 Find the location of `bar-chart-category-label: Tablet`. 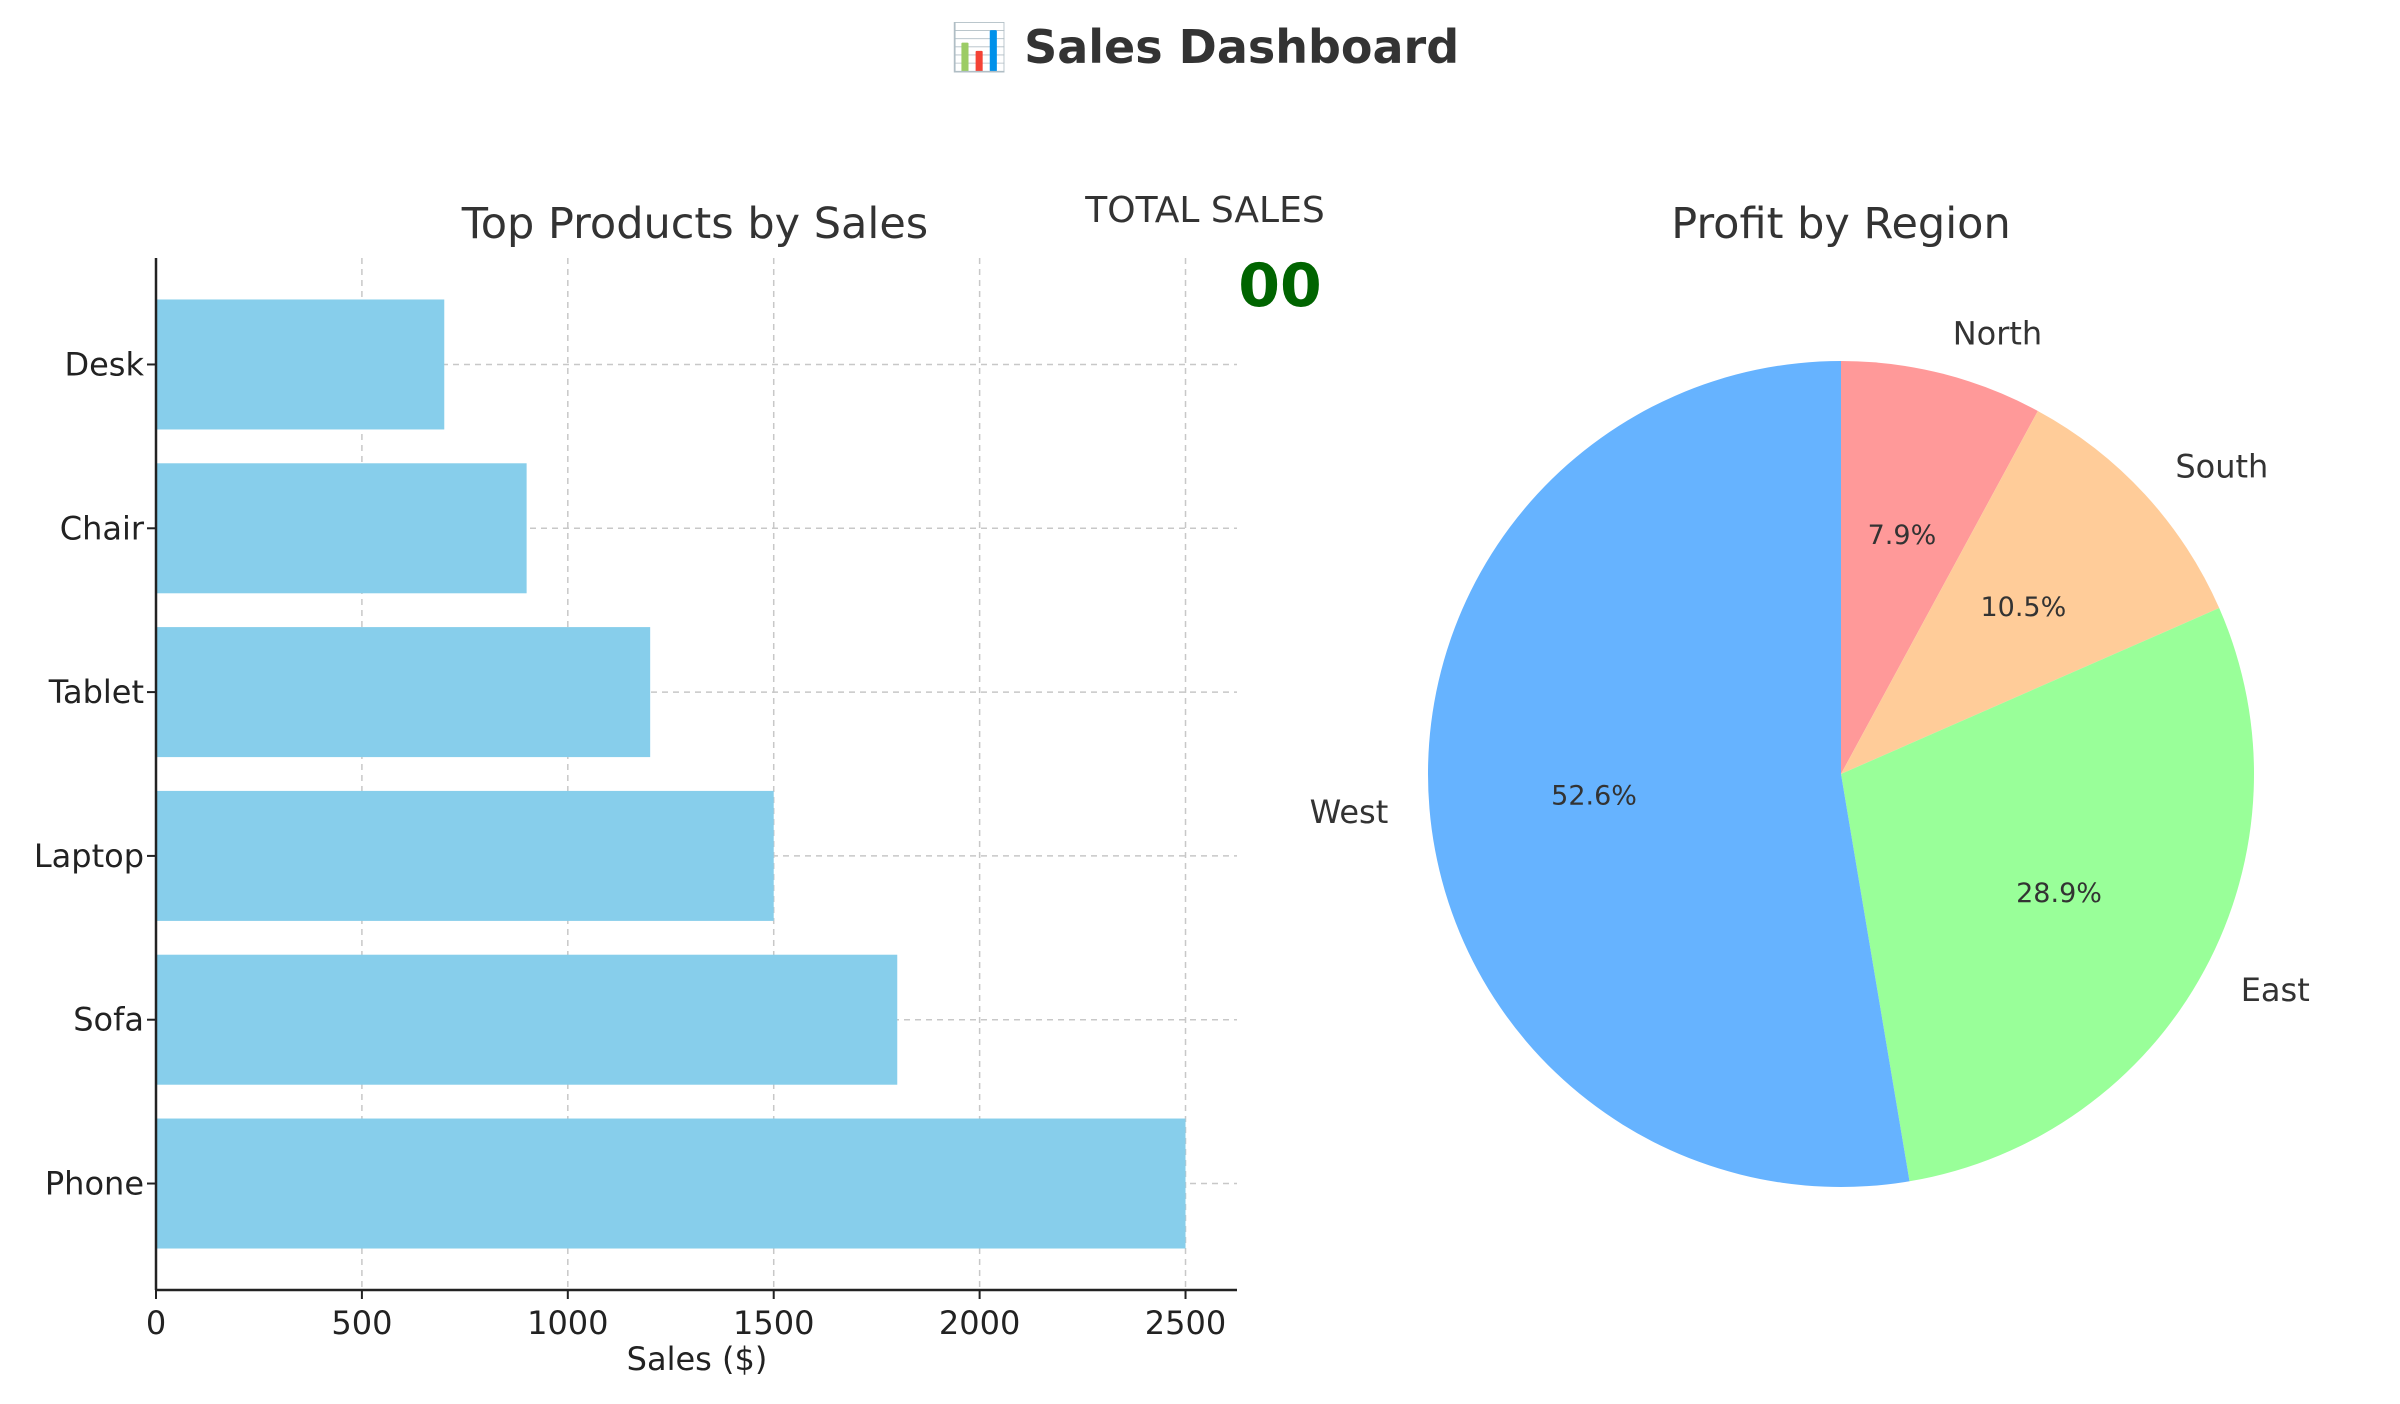

bar-chart-category-label: Tablet is located at coordinates (96, 692).